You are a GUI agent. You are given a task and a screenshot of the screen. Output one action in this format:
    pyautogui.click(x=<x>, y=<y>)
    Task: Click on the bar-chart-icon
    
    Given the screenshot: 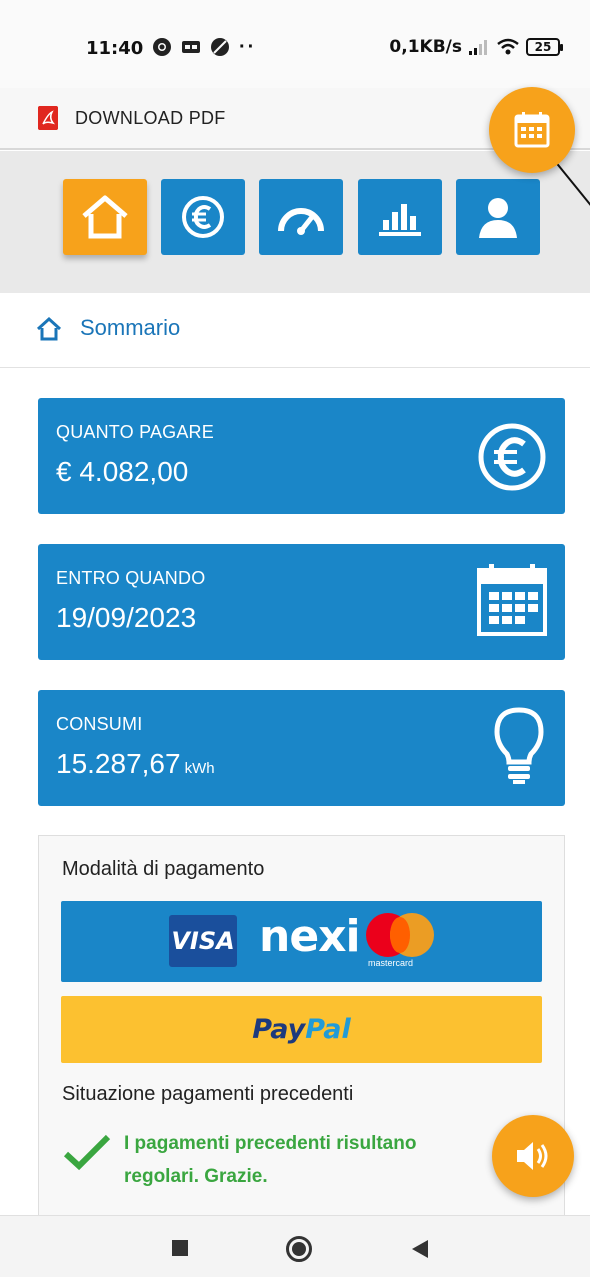 What is the action you would take?
    pyautogui.click(x=400, y=220)
    